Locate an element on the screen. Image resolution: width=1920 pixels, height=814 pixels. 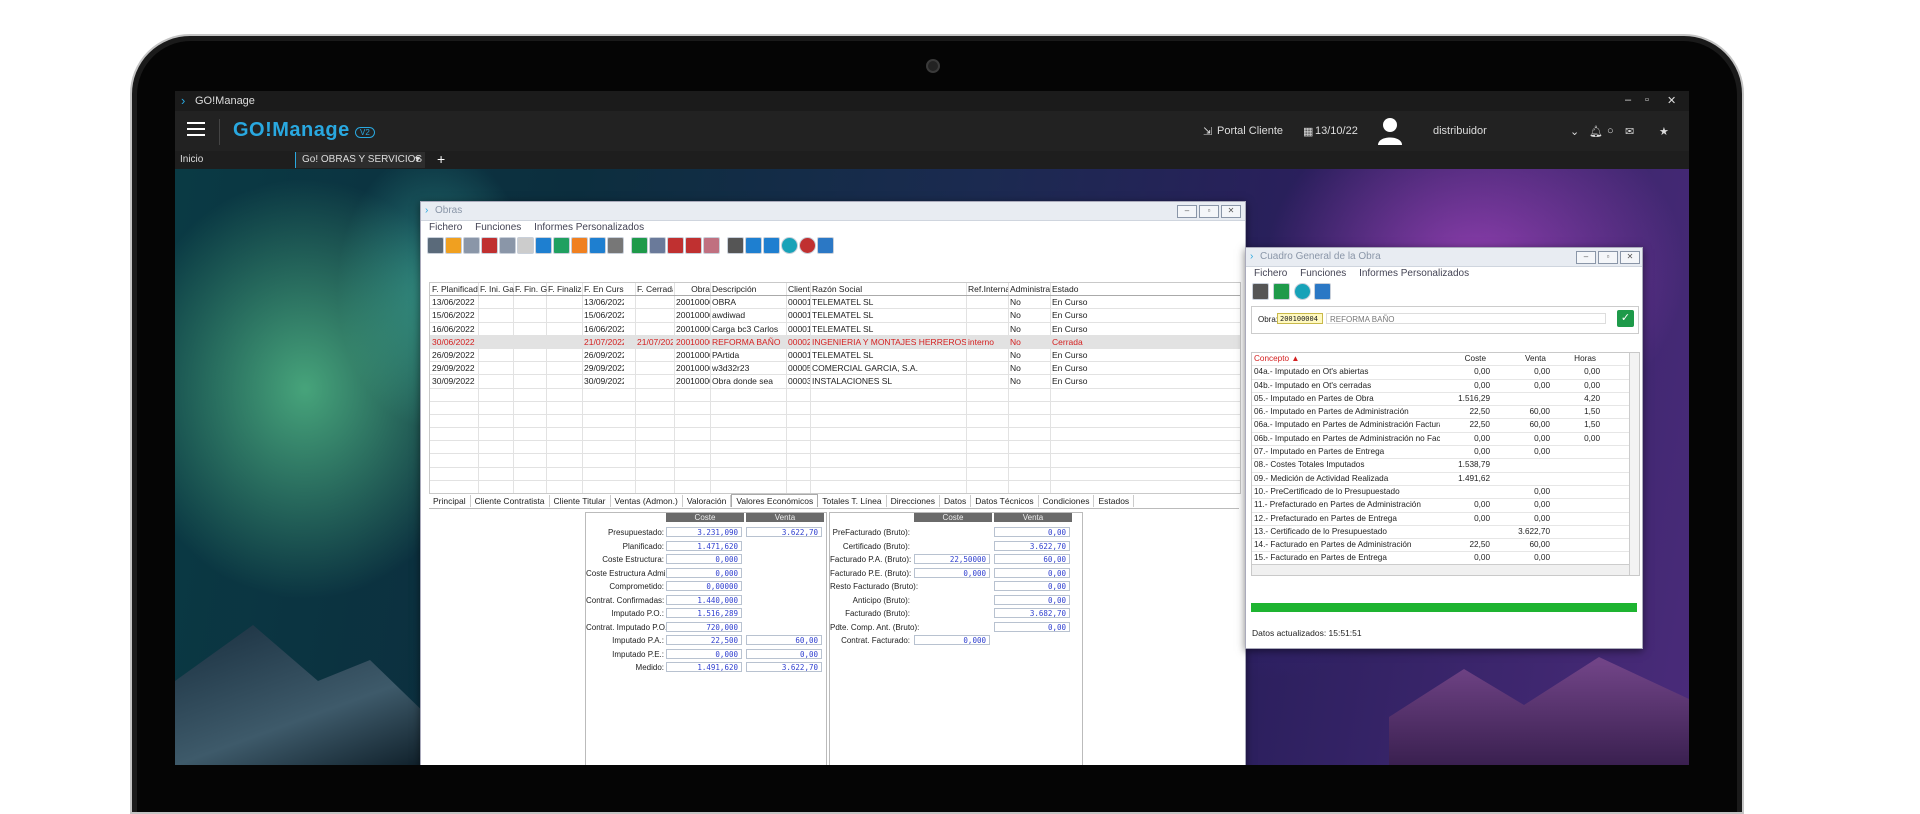
close-button: ✕ is located at coordinates (1671, 100).